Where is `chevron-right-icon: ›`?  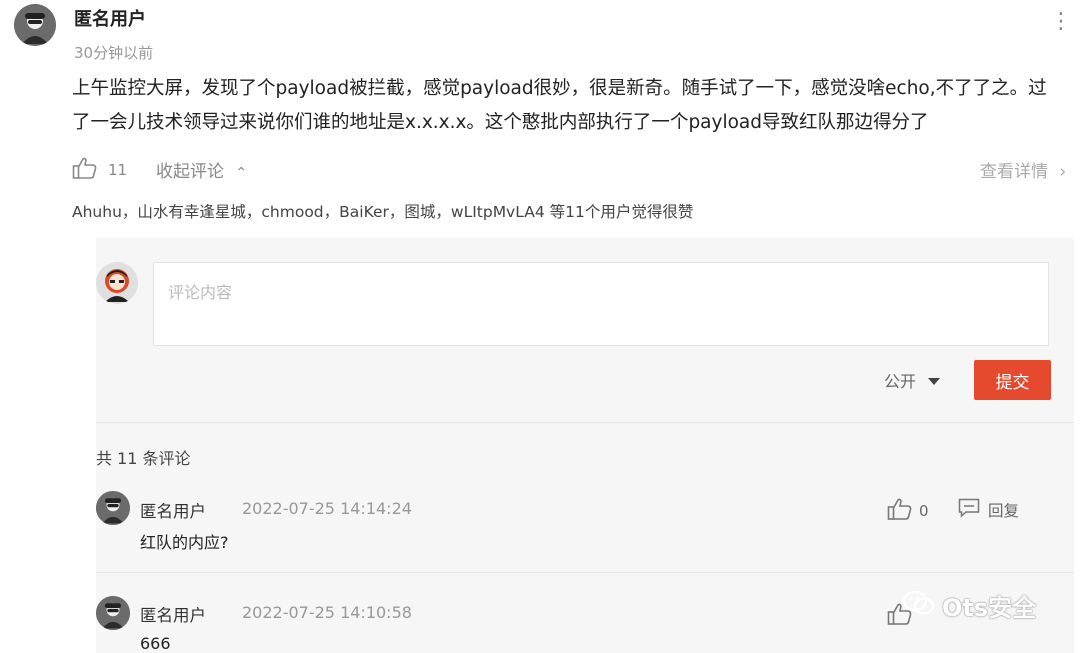 chevron-right-icon: › is located at coordinates (1063, 172).